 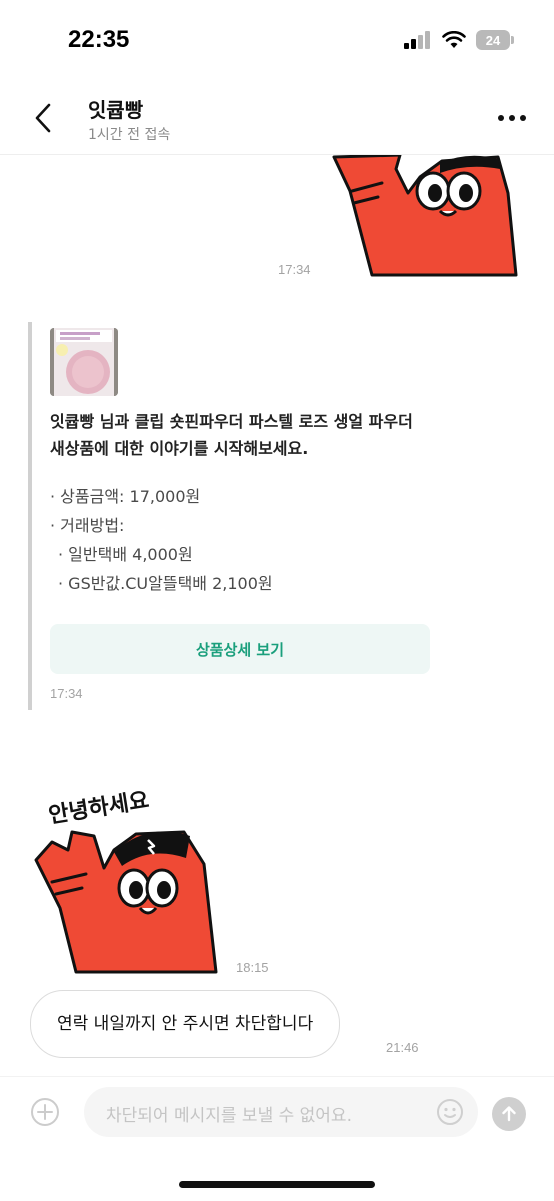 I want to click on shipping-option-standard: · 일반택배 4,000원, so click(x=125, y=554).